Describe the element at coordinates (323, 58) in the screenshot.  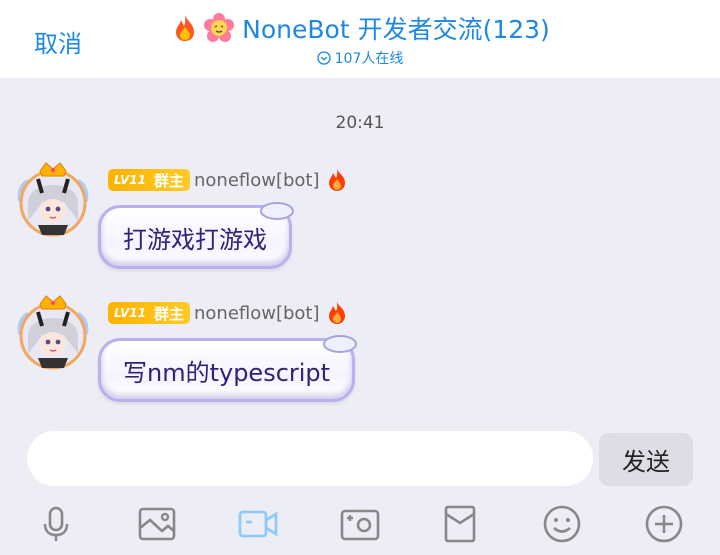
I see `chevron-down-circle-icon` at that location.